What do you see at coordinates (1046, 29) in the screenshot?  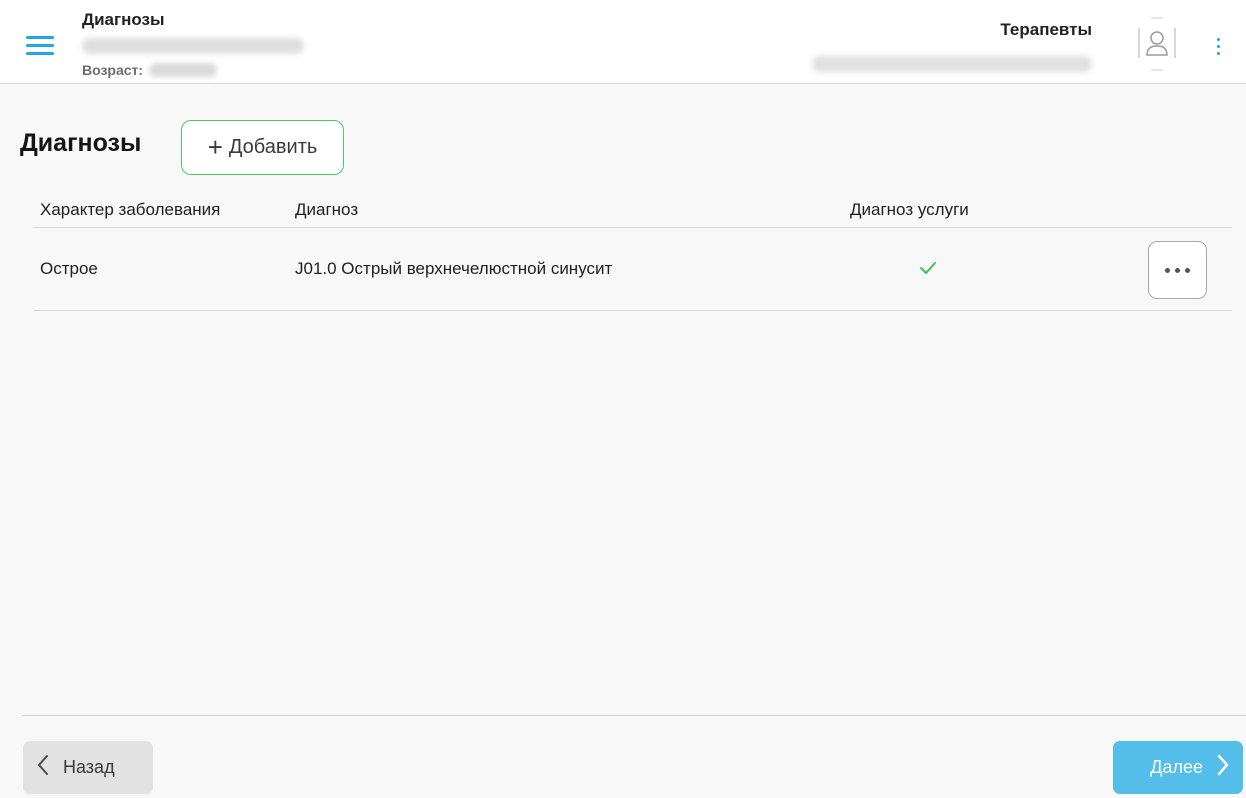 I see `doctor-role: Терапевты` at bounding box center [1046, 29].